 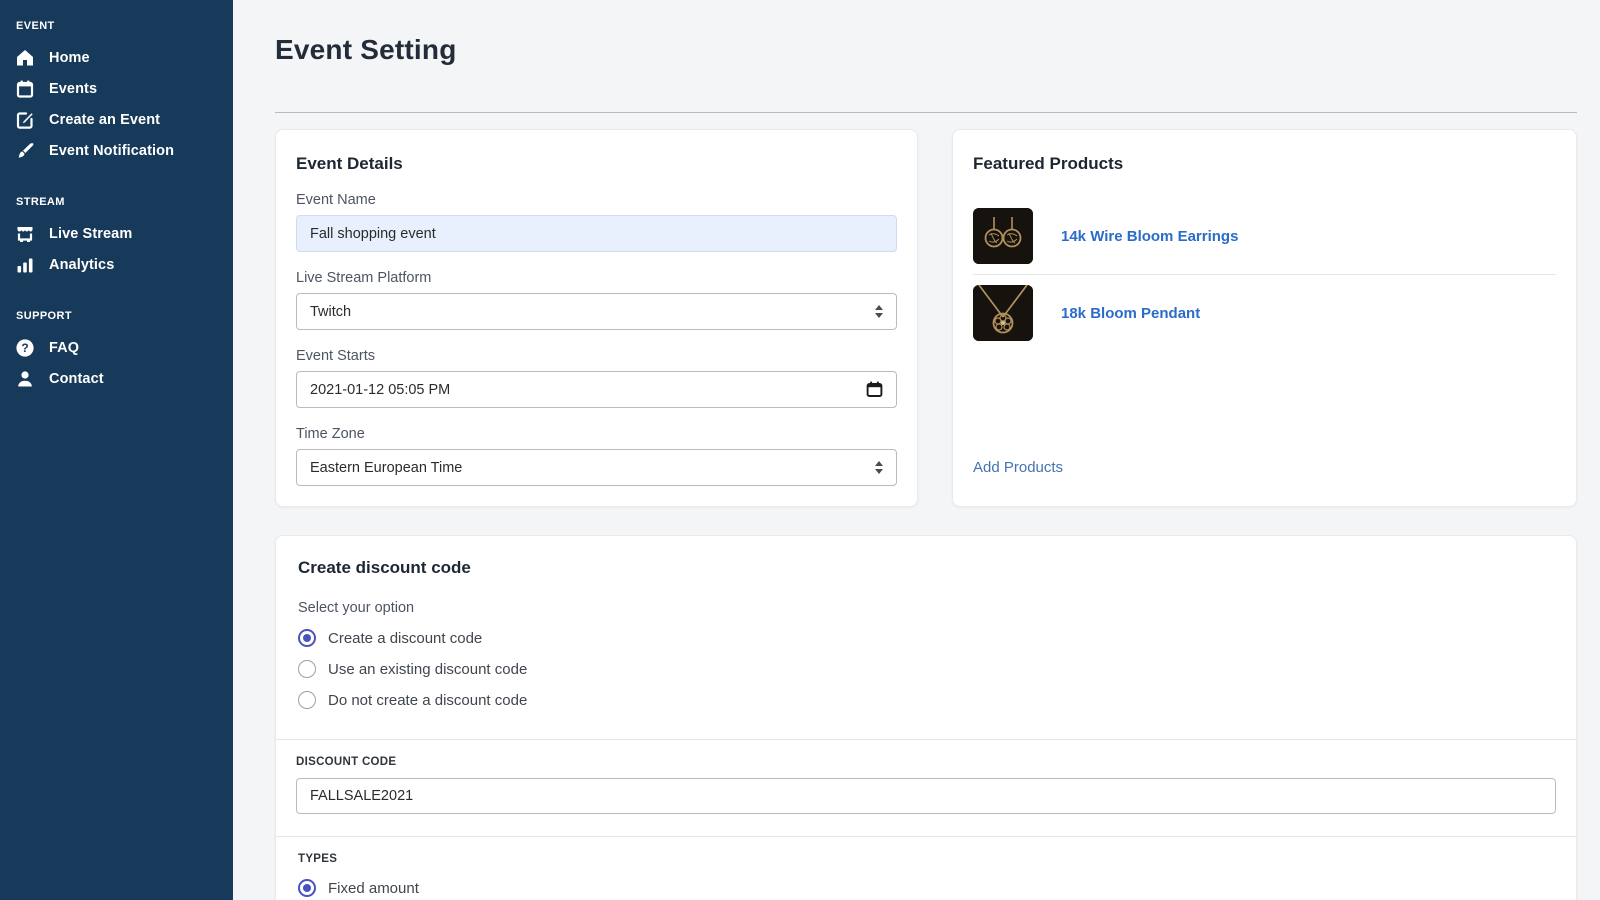 I want to click on sidebar-item-live-stream: Live Stream, so click(x=123, y=233).